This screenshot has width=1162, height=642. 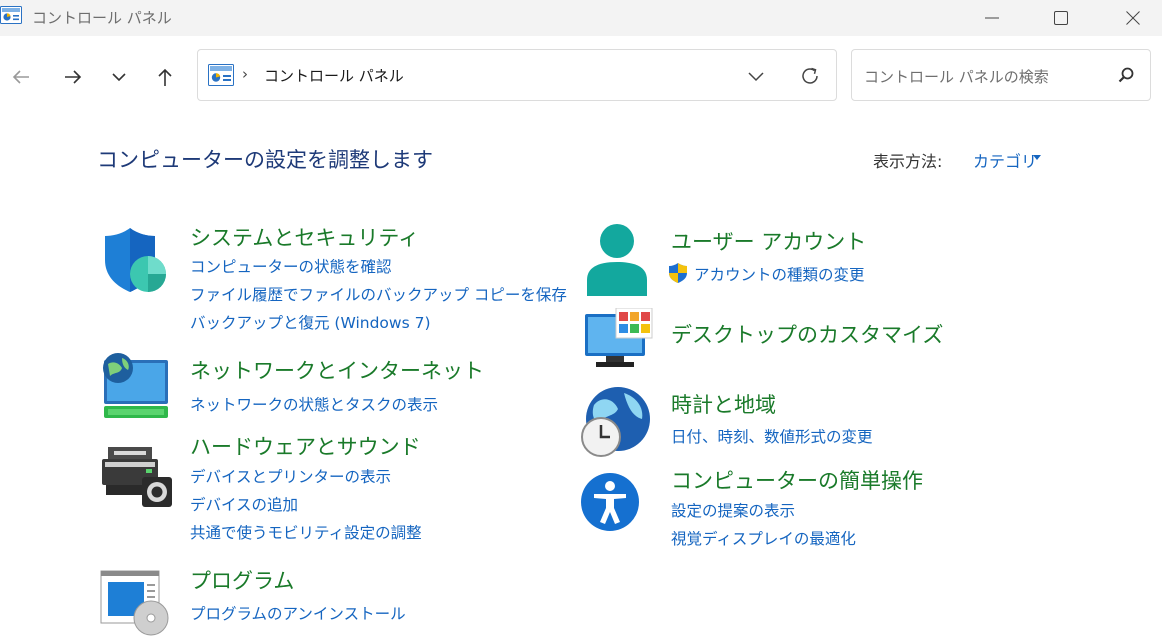 What do you see at coordinates (956, 76) in the screenshot?
I see `search-placeholder: コントロール パネルの検索` at bounding box center [956, 76].